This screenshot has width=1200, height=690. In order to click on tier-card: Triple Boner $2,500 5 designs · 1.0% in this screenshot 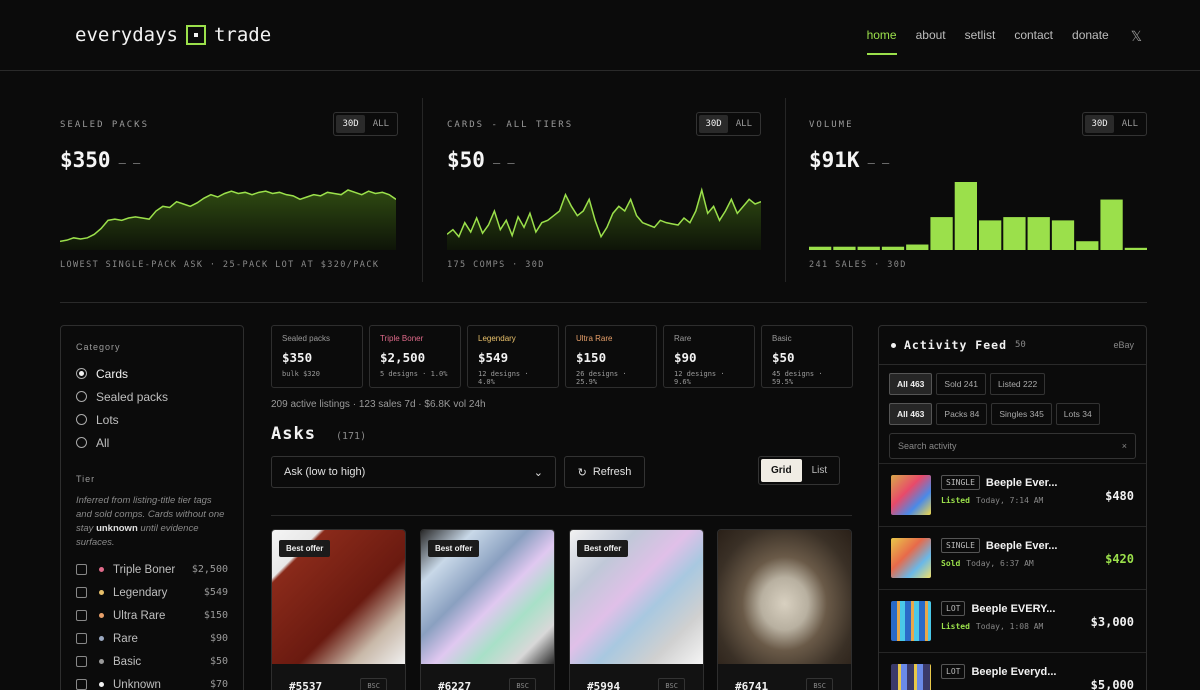, I will do `click(415, 356)`.